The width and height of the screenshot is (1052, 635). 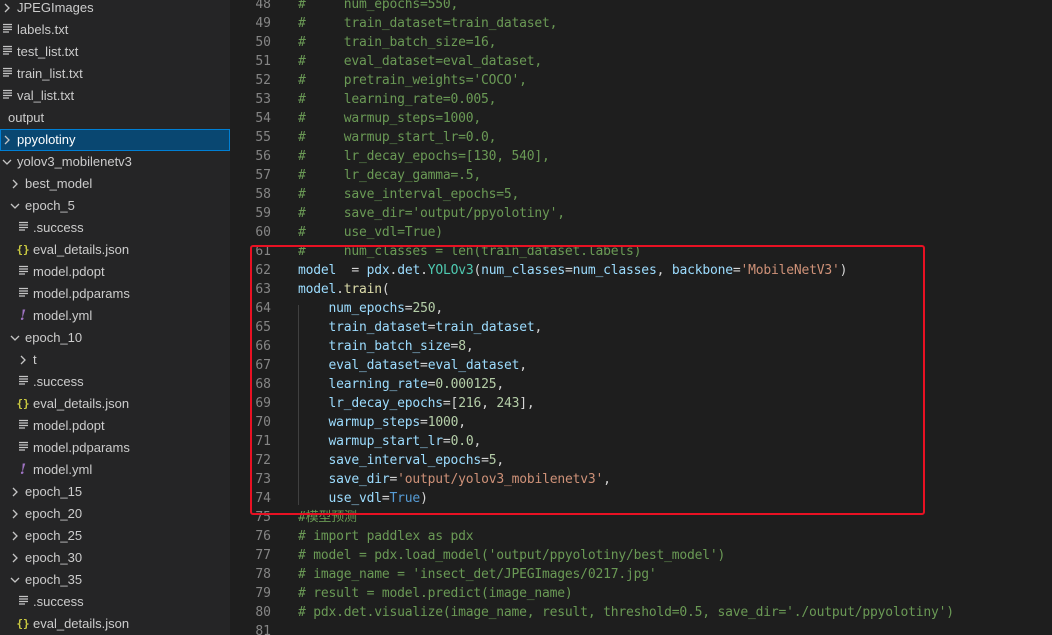 What do you see at coordinates (389, 118) in the screenshot?
I see `code-text: # warmup_steps=1000,` at bounding box center [389, 118].